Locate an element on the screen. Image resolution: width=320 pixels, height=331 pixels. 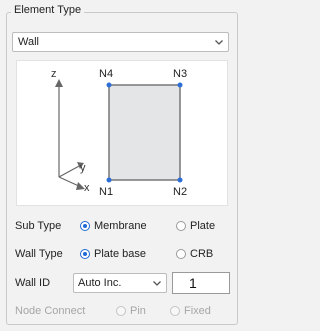
wall-type-crb-radio: CRB is located at coordinates (194, 254).